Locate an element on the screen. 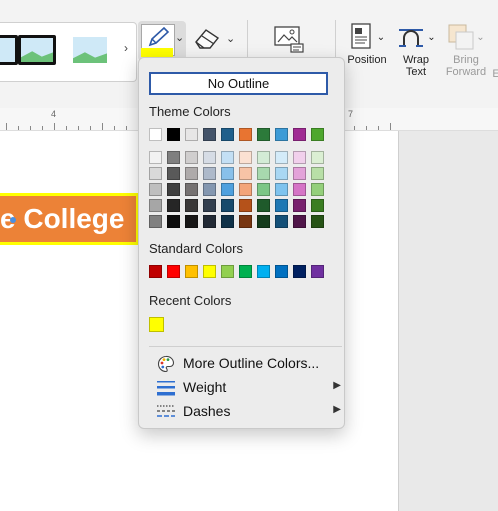 This screenshot has height=511, width=498. text-cursor-handle is located at coordinates (13, 220).